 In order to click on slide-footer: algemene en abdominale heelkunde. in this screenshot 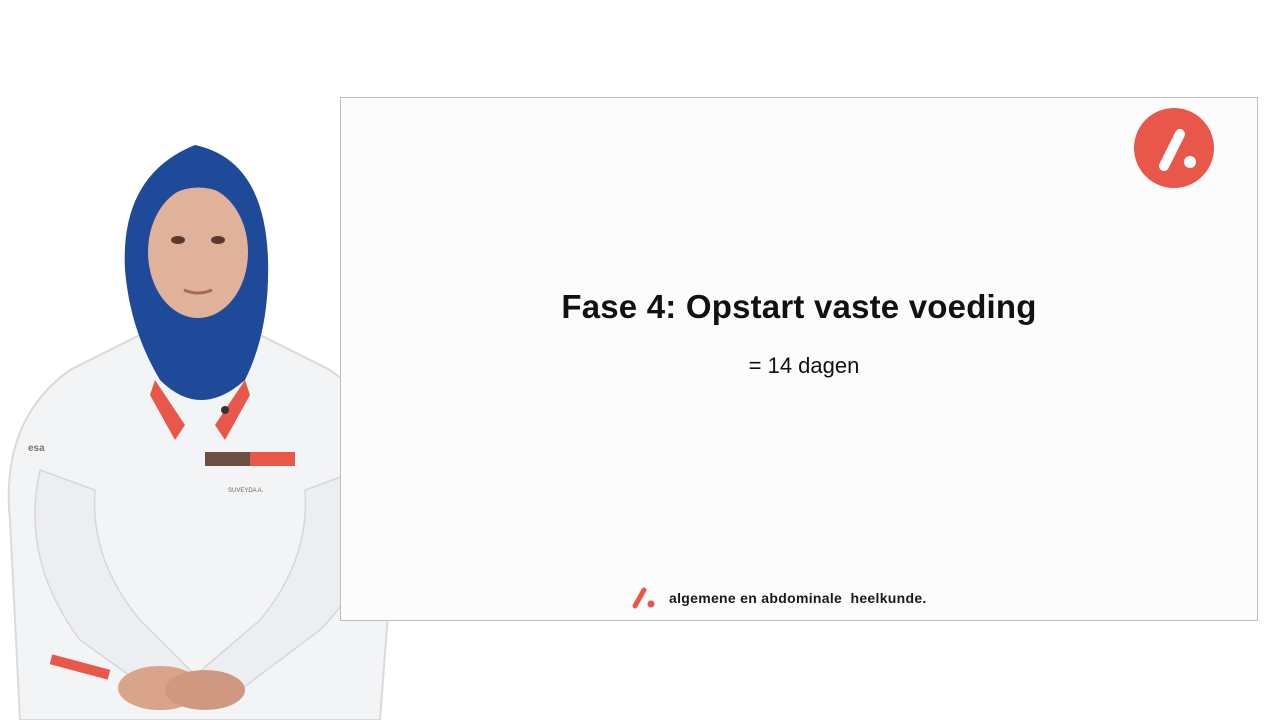, I will do `click(779, 598)`.